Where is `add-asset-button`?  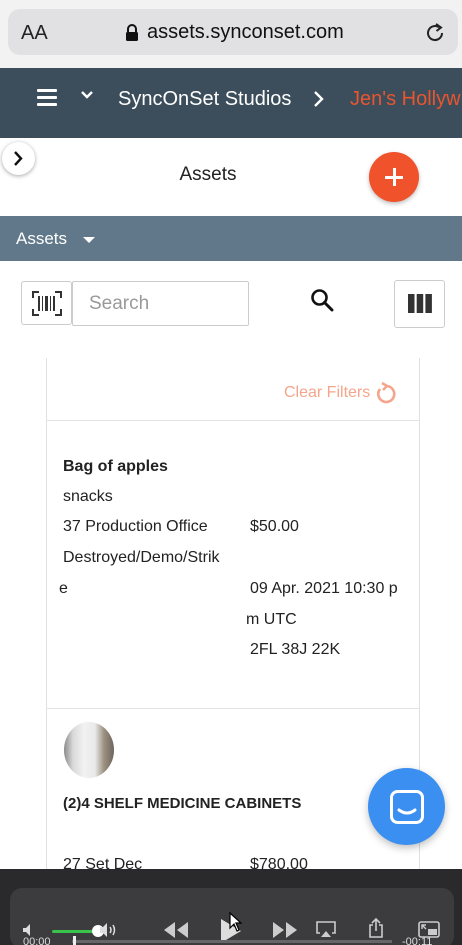
add-asset-button is located at coordinates (394, 177).